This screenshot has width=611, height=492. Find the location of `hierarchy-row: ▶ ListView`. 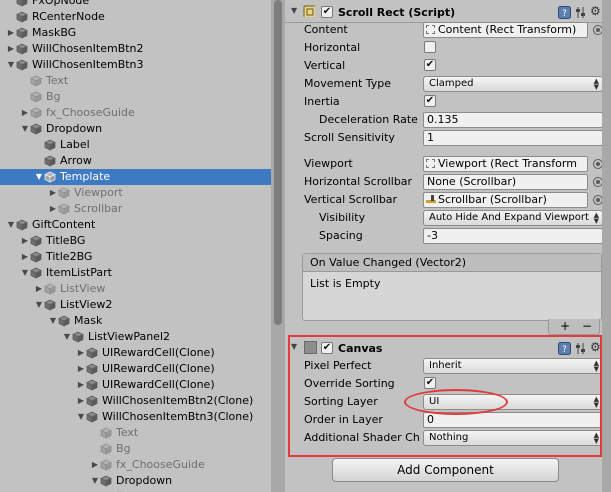

hierarchy-row: ▶ ListView is located at coordinates (135, 289).